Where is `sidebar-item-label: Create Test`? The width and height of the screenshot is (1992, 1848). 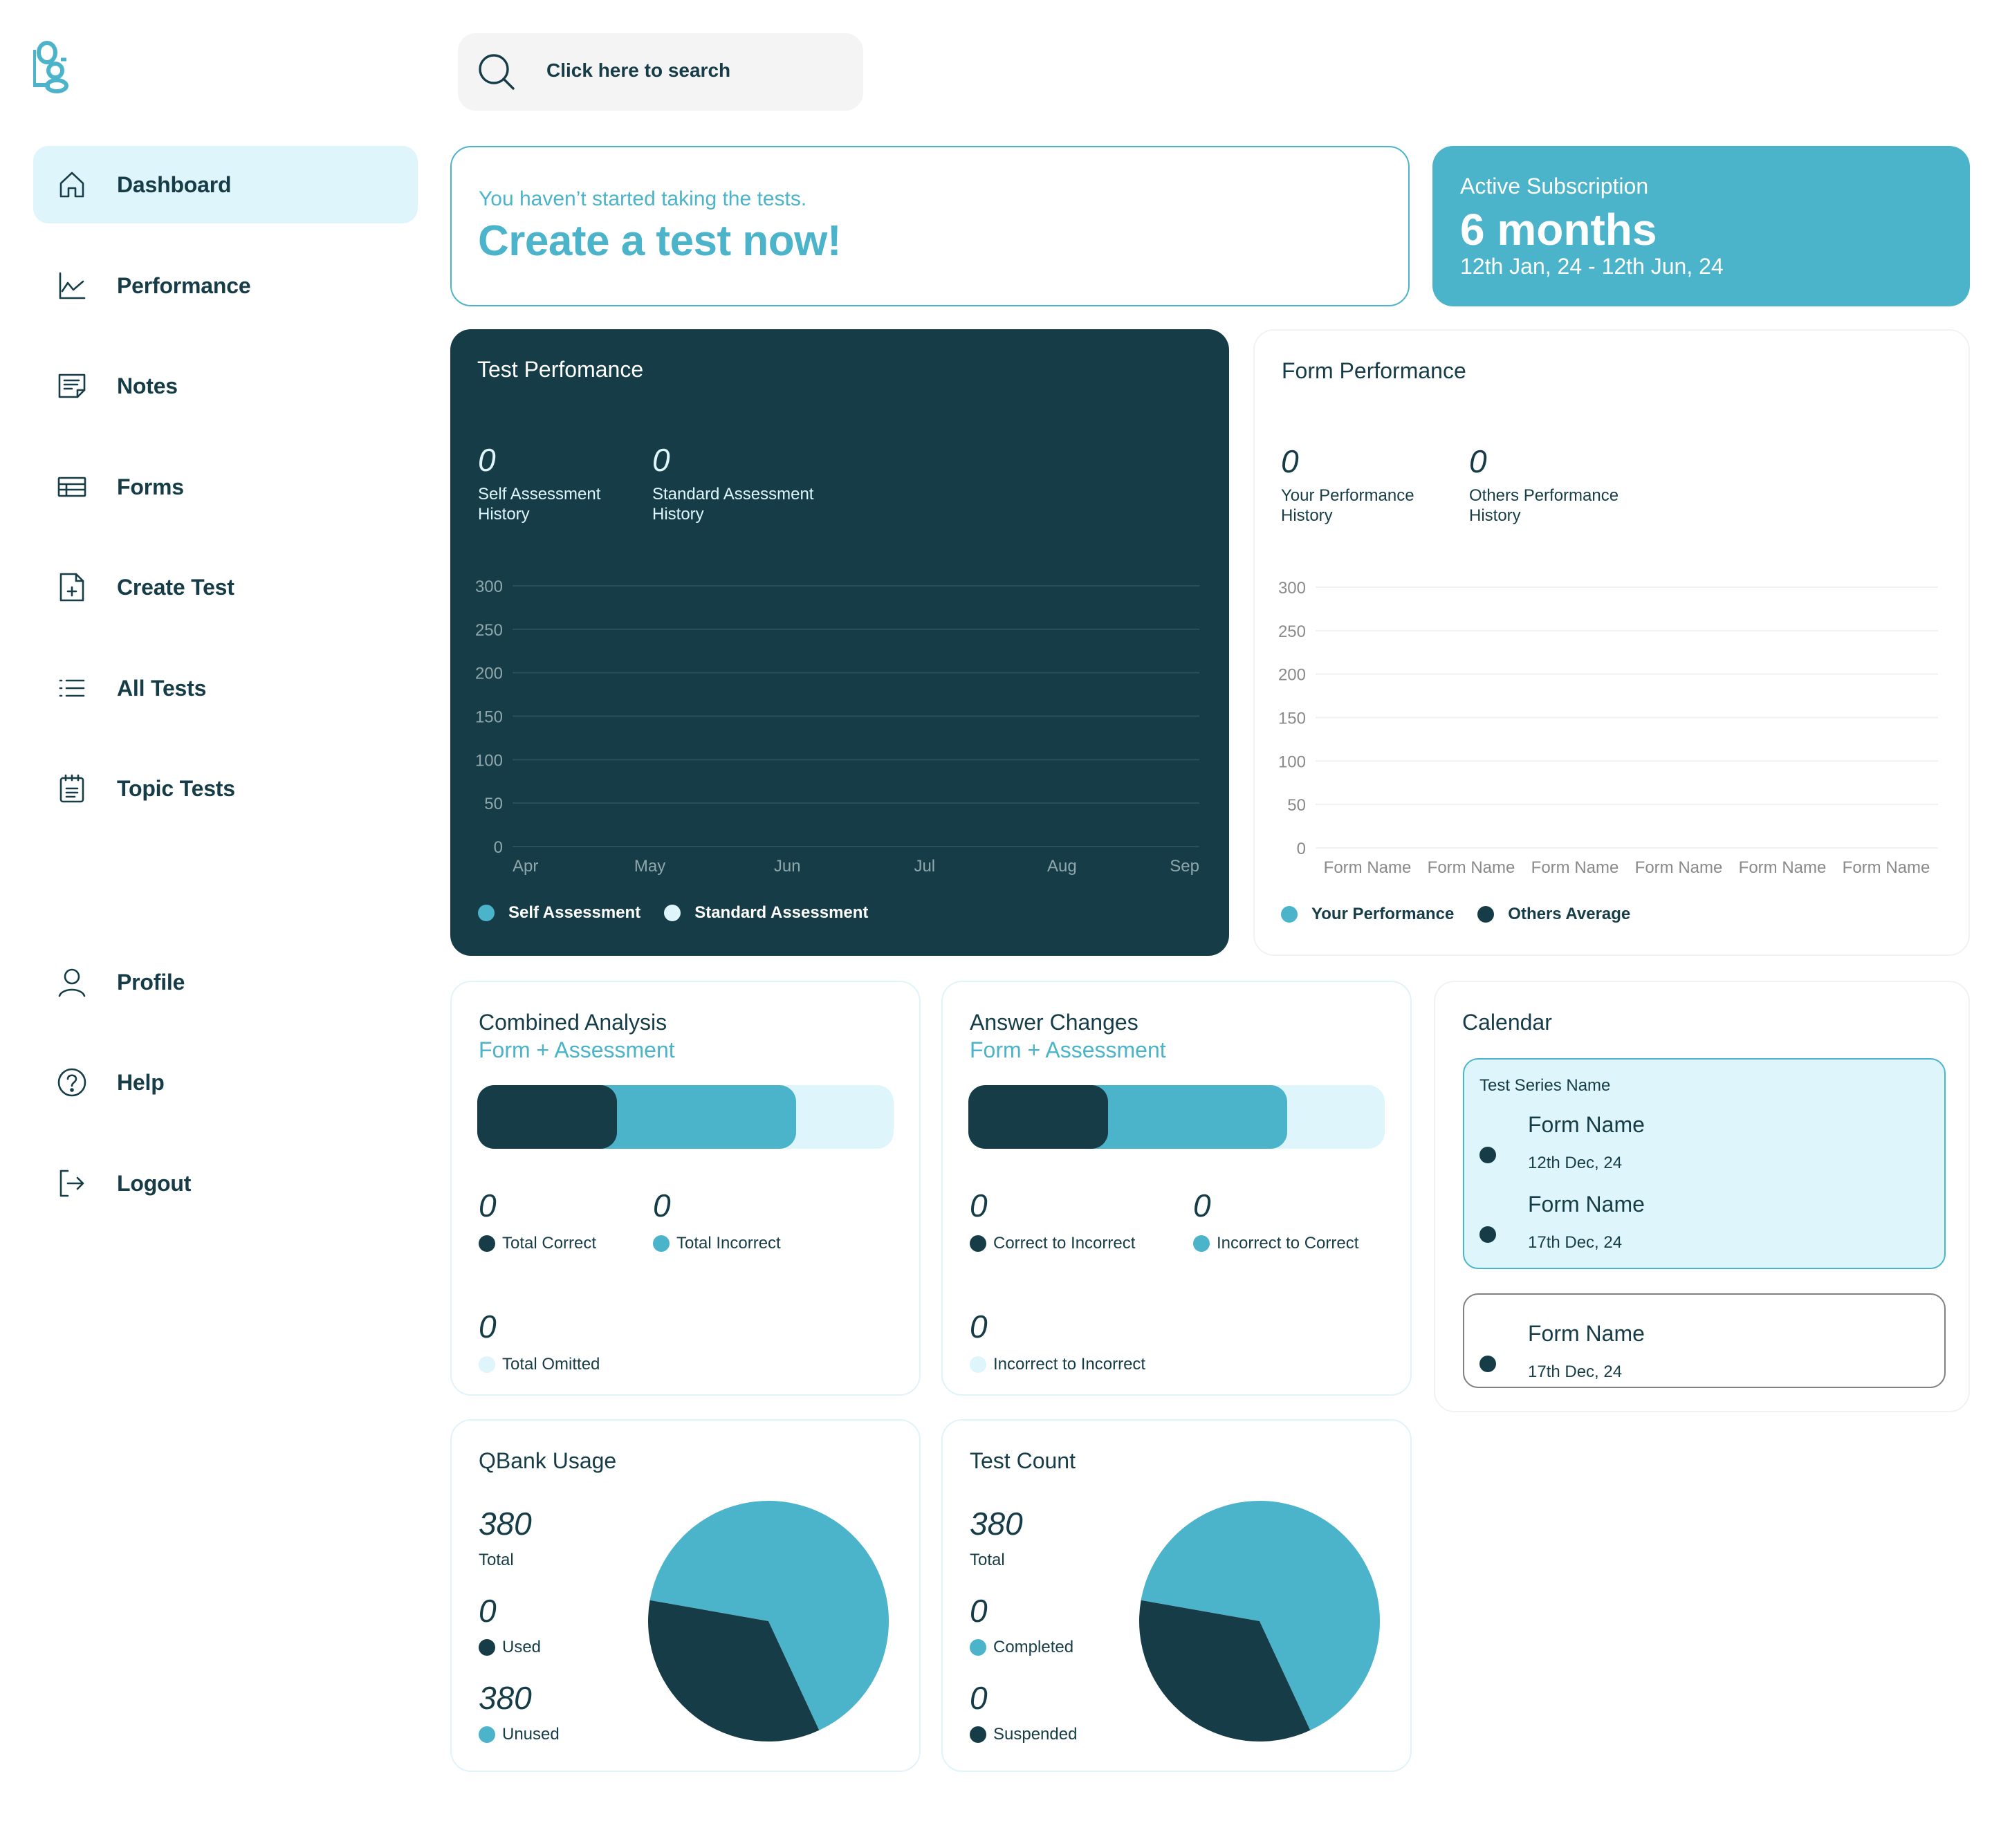 sidebar-item-label: Create Test is located at coordinates (175, 587).